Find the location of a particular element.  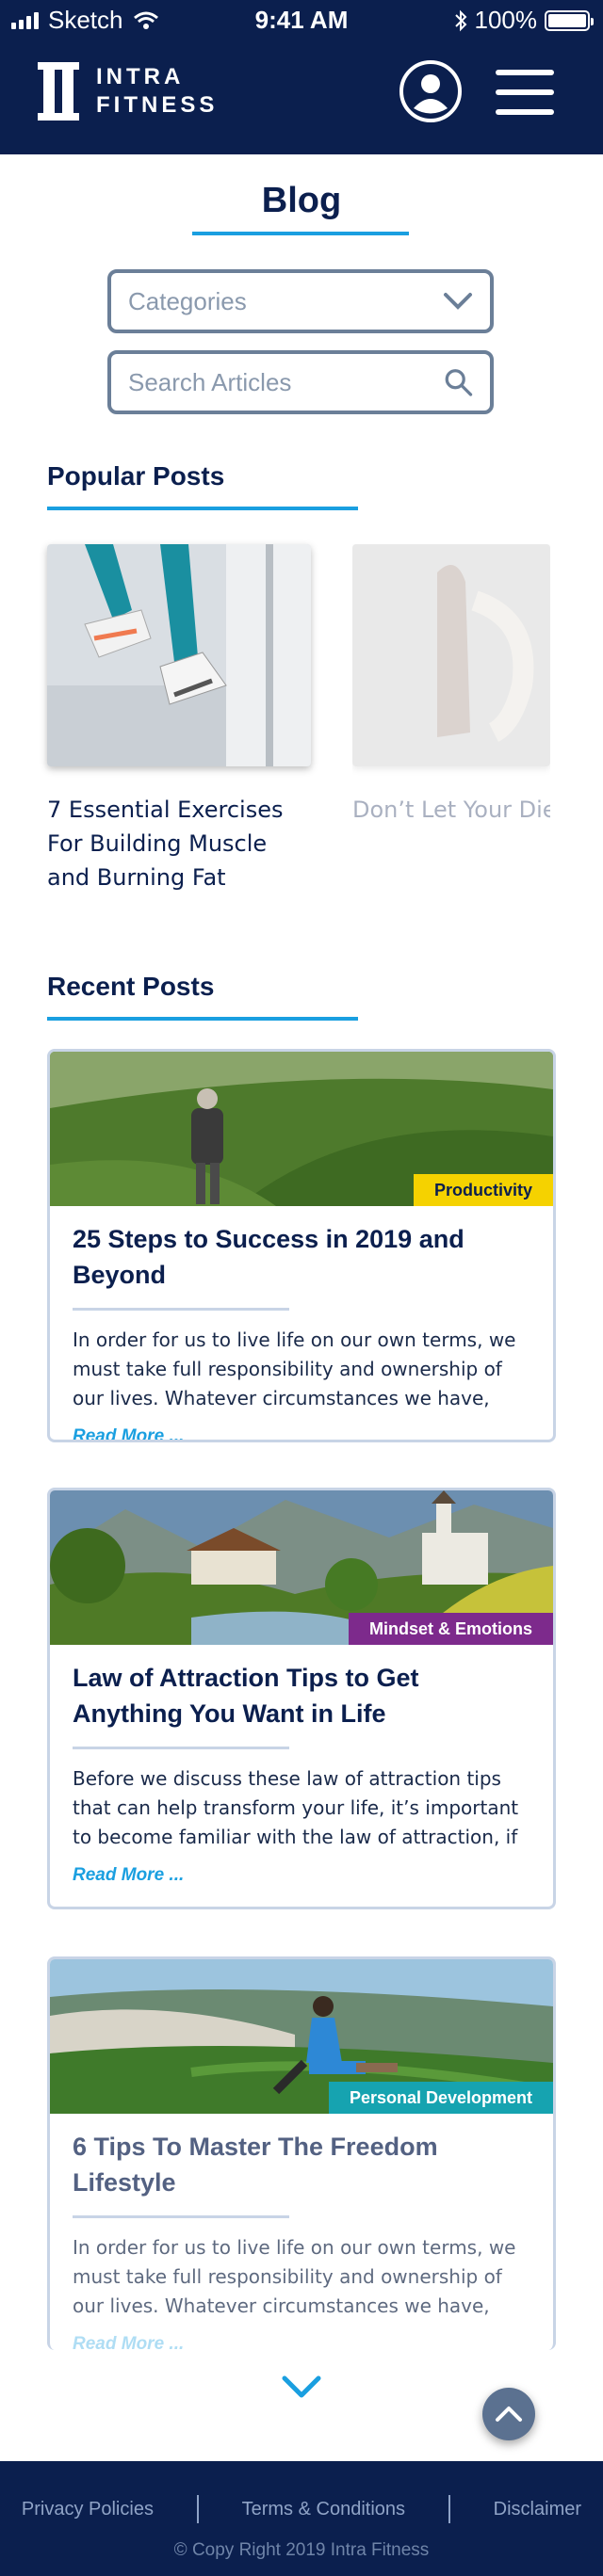

popular-post-card: Don’t Let Your Die Of You is located at coordinates (451, 685).